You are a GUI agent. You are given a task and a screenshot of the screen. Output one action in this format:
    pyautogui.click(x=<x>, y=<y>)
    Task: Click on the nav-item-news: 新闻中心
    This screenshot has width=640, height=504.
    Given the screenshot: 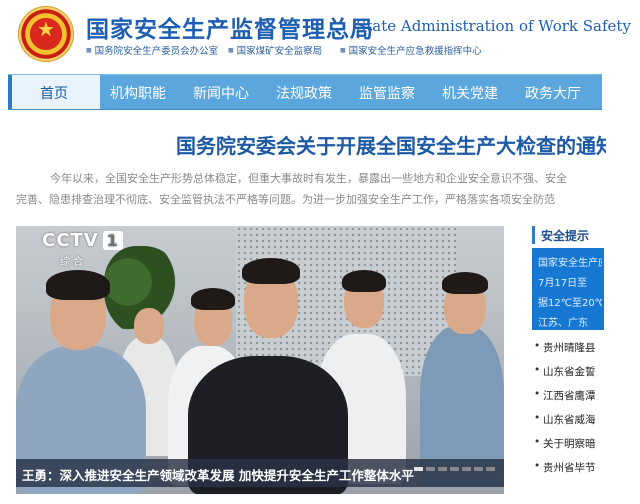 What is the action you would take?
    pyautogui.click(x=221, y=93)
    